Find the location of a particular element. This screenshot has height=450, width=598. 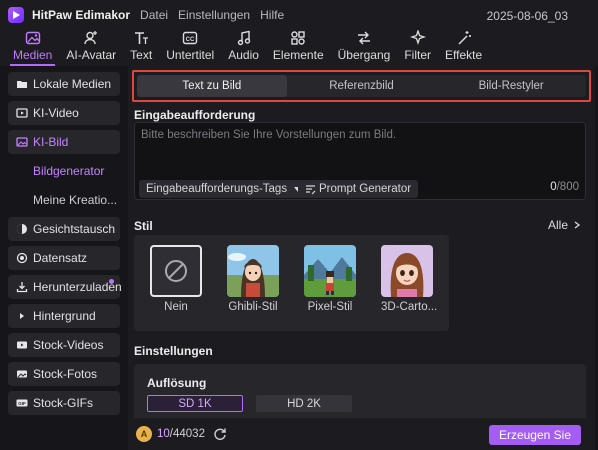

prompt-heading: Eingabeaufforderung is located at coordinates (195, 115).